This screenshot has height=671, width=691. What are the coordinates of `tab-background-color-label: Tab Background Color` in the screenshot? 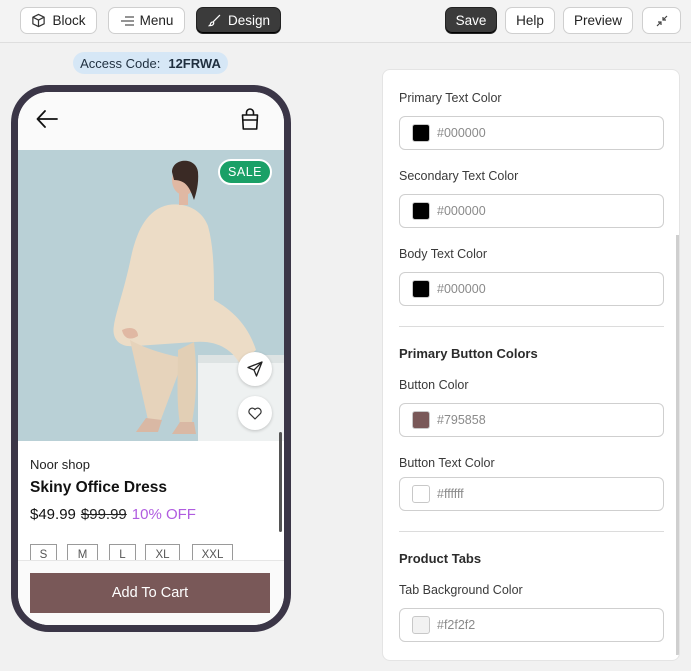 It's located at (461, 590).